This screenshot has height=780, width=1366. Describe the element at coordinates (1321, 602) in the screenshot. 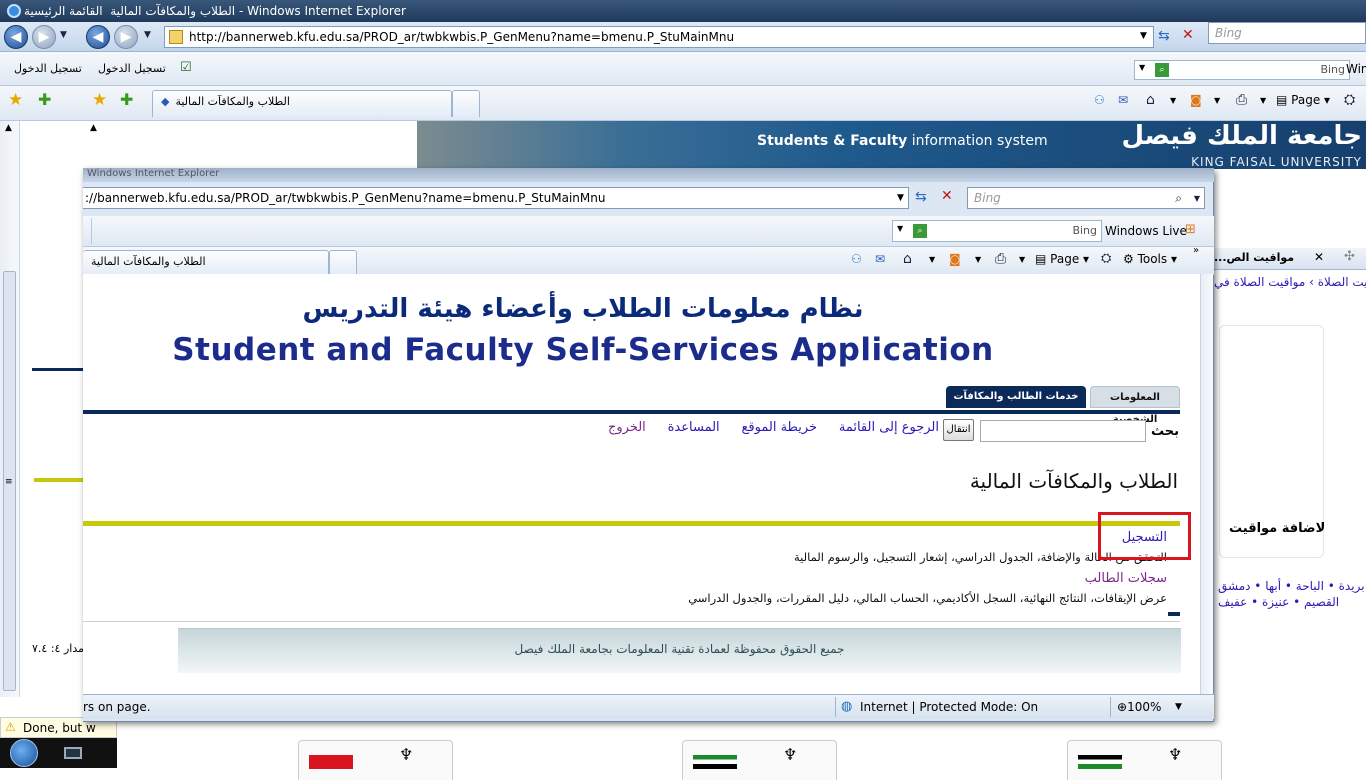

I see `city-link: القصيم` at that location.